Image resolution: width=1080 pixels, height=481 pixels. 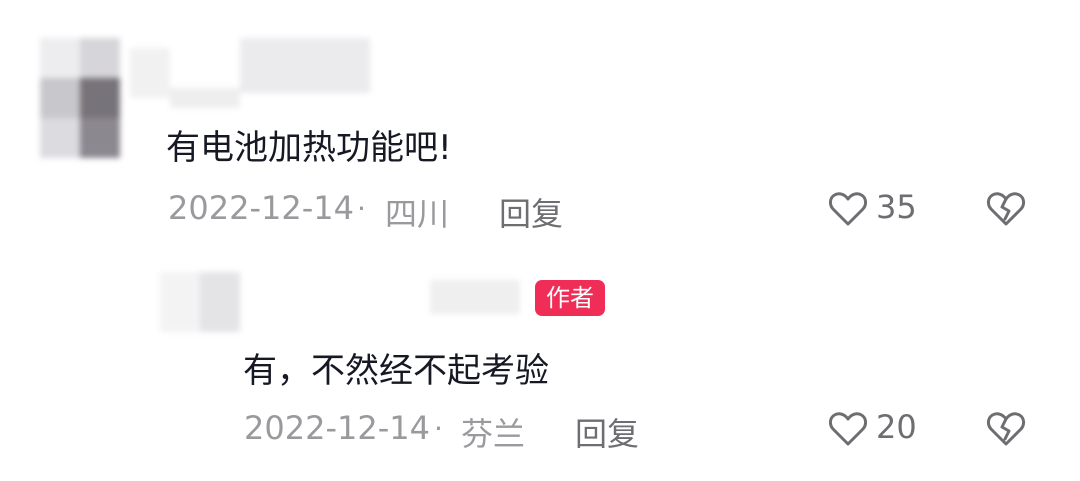 I want to click on reply-date: 2022-12-14, so click(x=337, y=428).